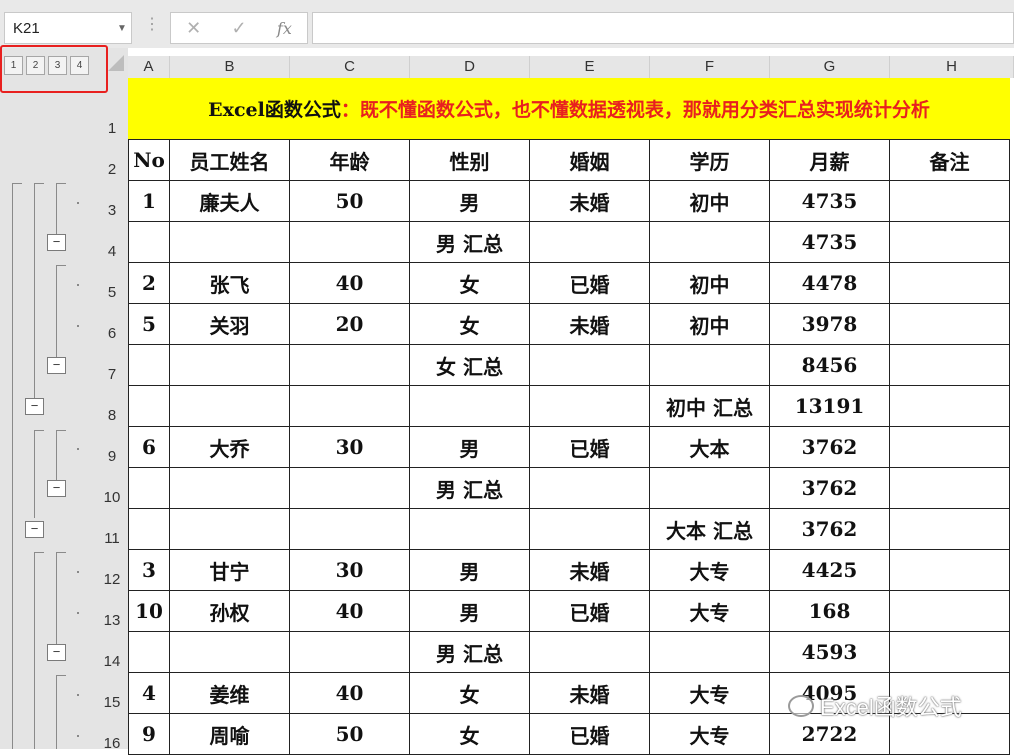  Describe the element at coordinates (149, 201) in the screenshot. I see `table-cell: 1` at that location.